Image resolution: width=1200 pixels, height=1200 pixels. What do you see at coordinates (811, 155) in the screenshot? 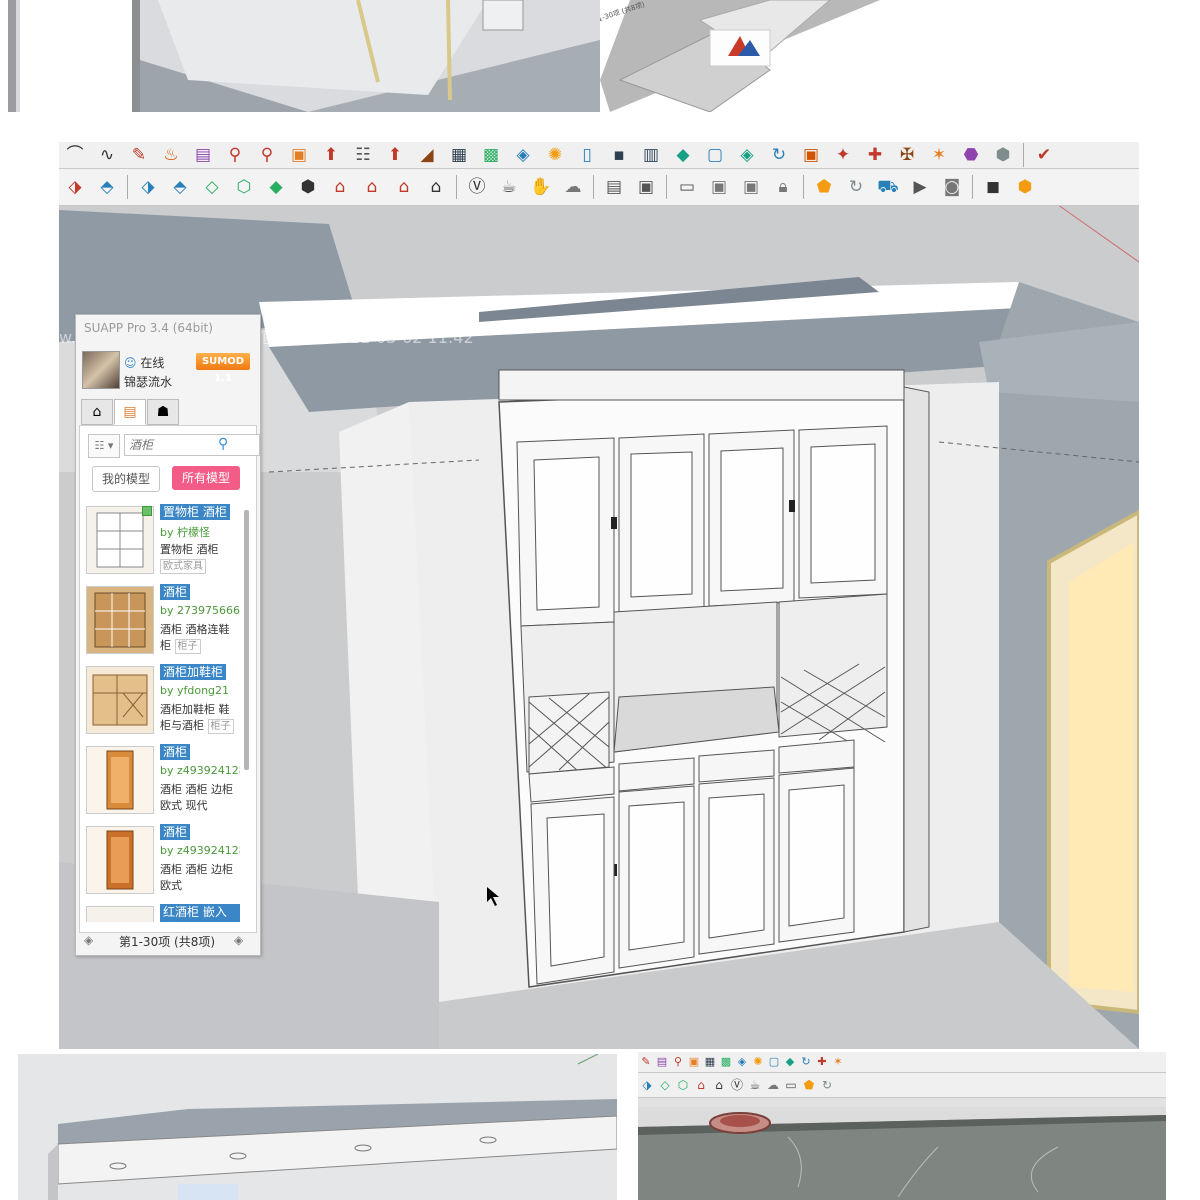
I see `box2-icon: ▣` at bounding box center [811, 155].